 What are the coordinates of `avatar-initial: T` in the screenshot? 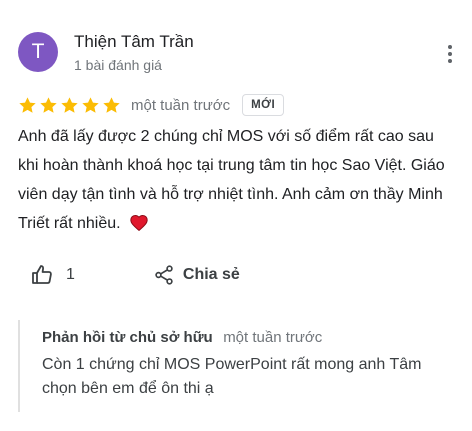 It's located at (38, 51).